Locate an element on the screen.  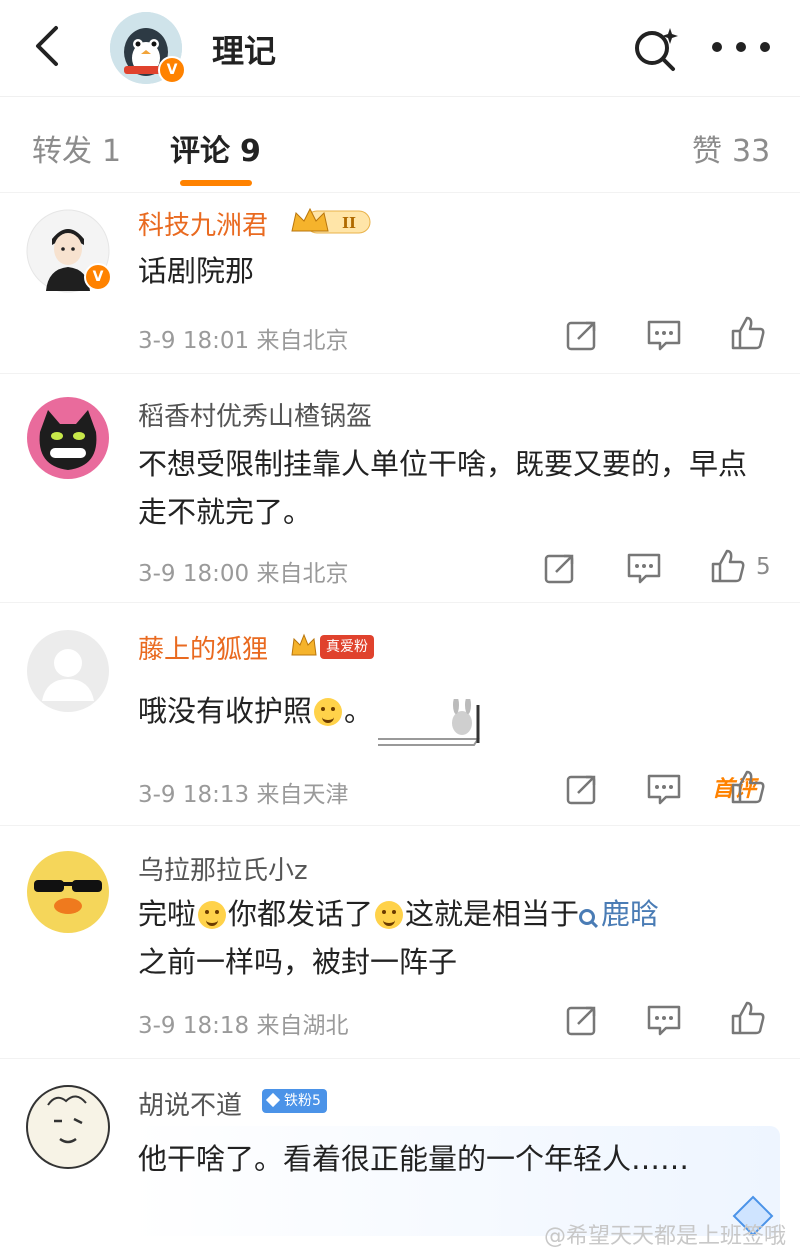
comment-text: 话剧院那 is located at coordinates (196, 271).